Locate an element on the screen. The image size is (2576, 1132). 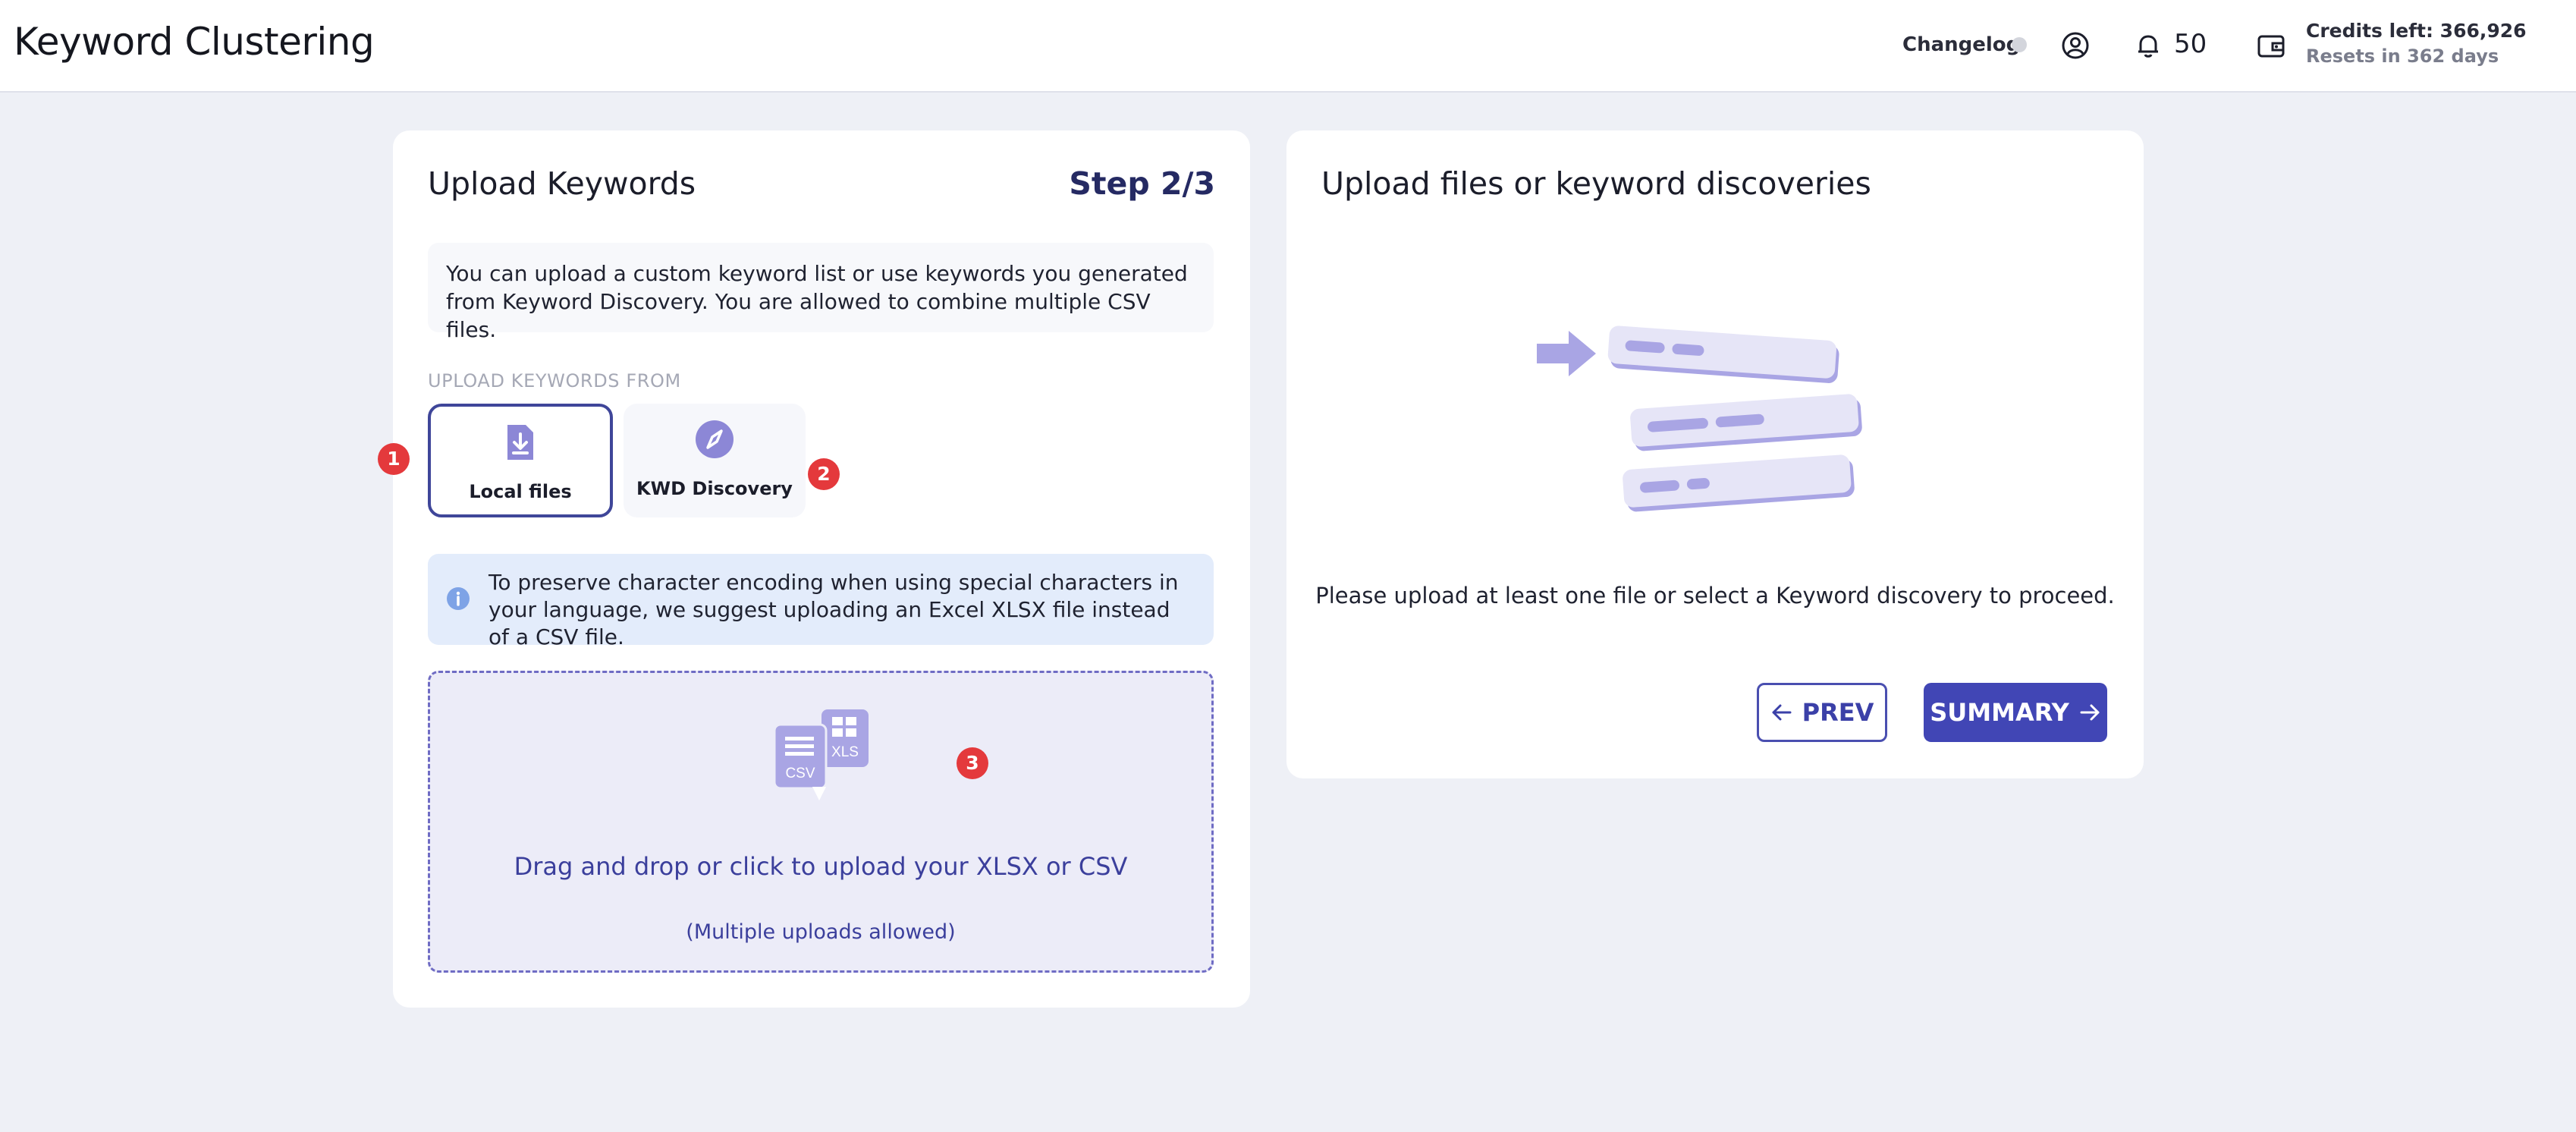
step-badge-2: 2 is located at coordinates (824, 474).